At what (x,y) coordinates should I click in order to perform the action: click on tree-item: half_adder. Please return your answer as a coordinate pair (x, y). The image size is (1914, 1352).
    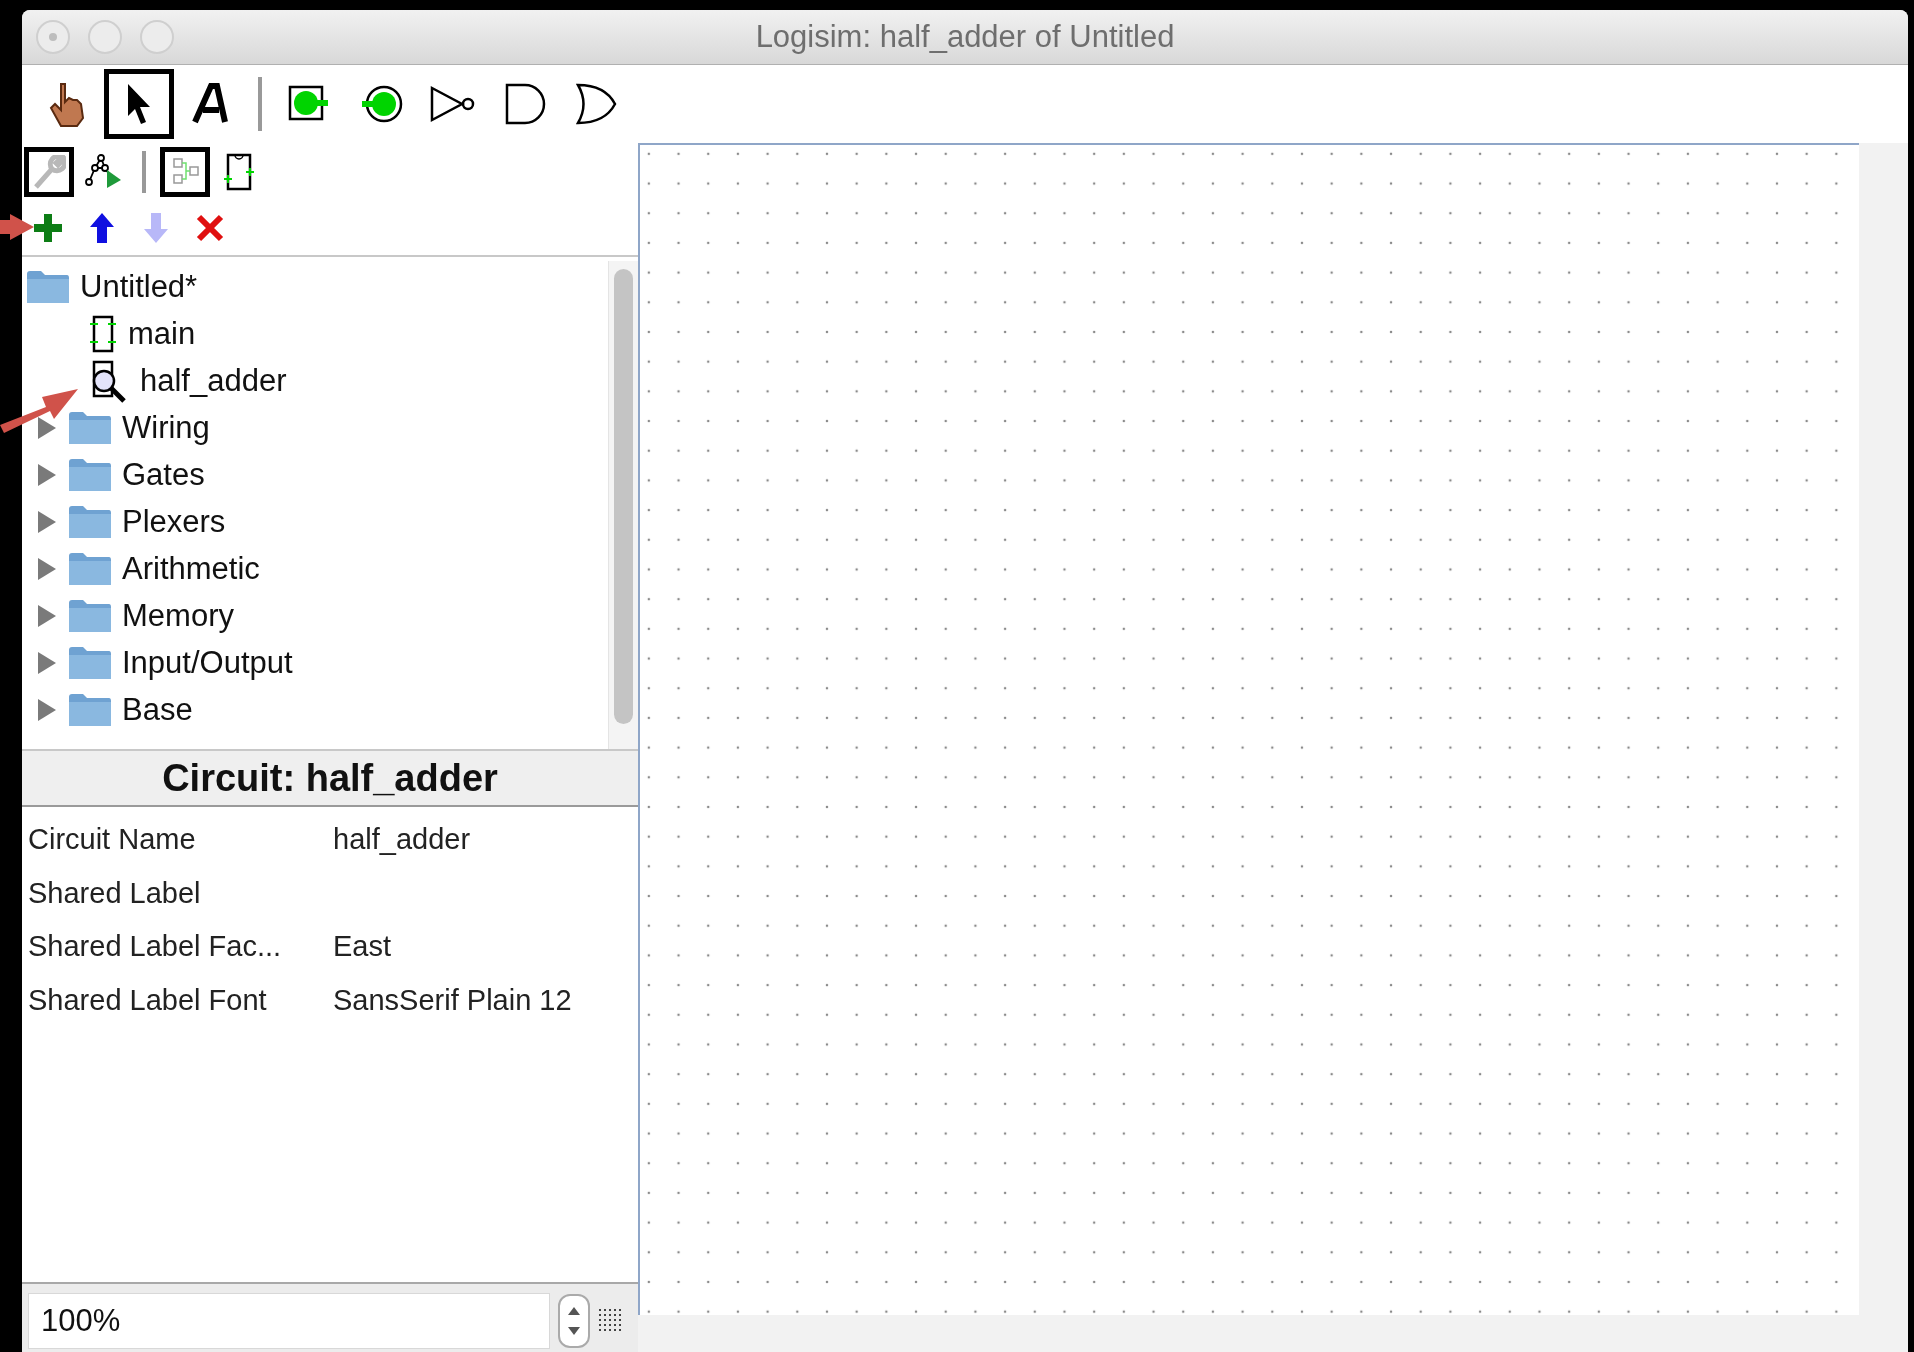
    Looking at the image, I should click on (315, 380).